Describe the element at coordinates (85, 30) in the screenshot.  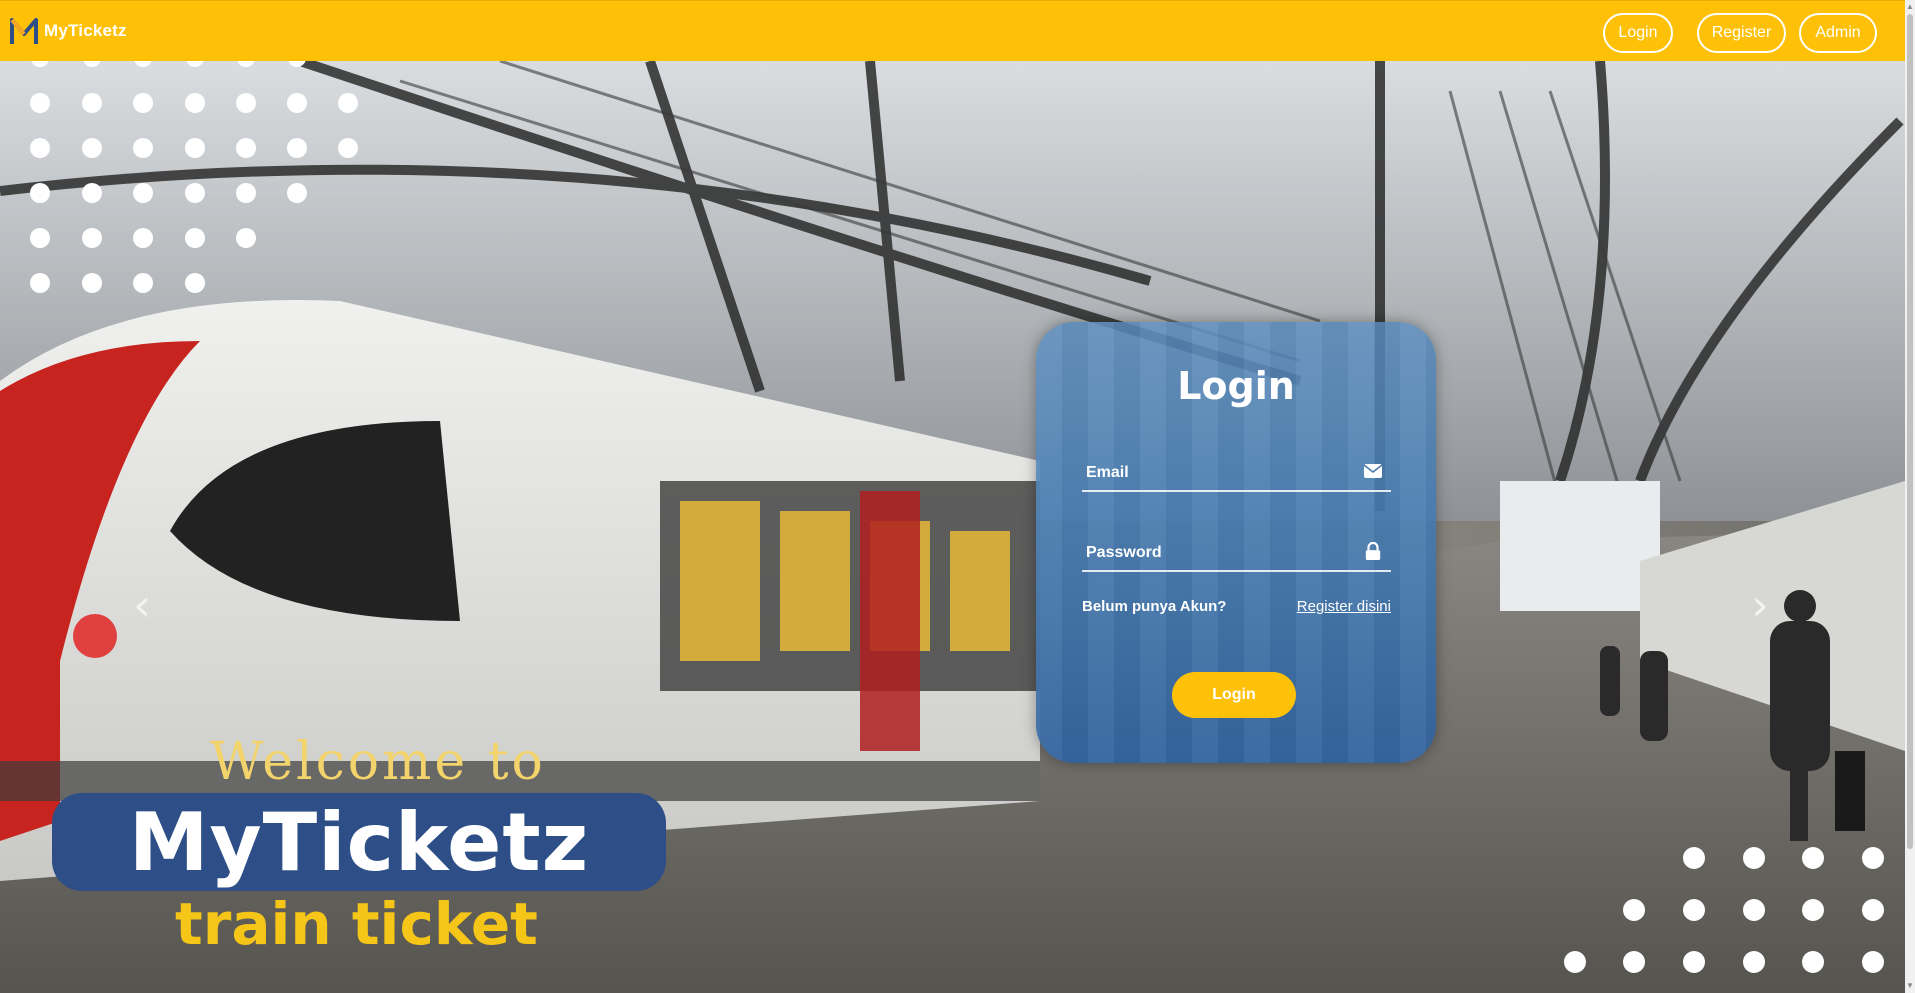
I see `brand-name: MyTicketz` at that location.